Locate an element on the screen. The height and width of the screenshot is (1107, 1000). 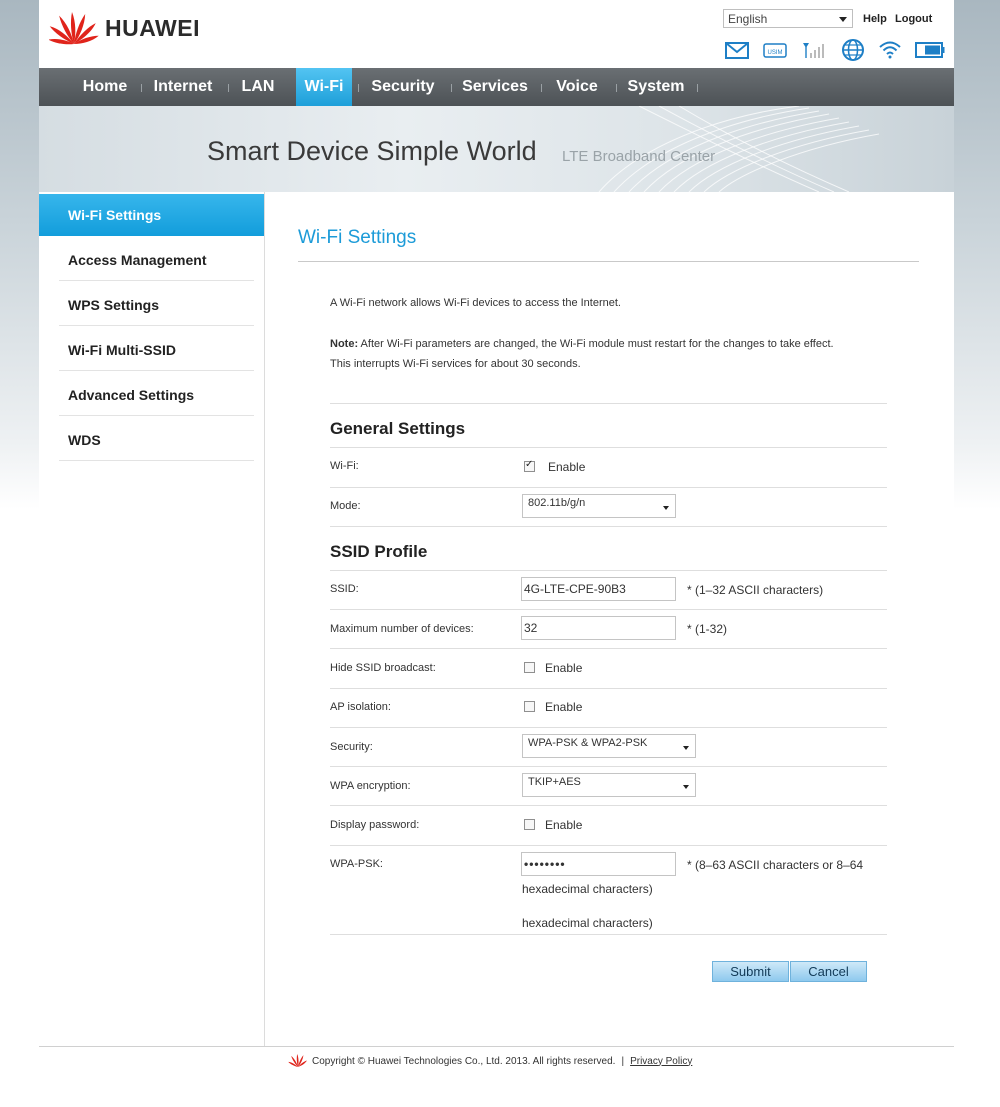
max-devices-label: Maximum number of devices: is located at coordinates (402, 629).